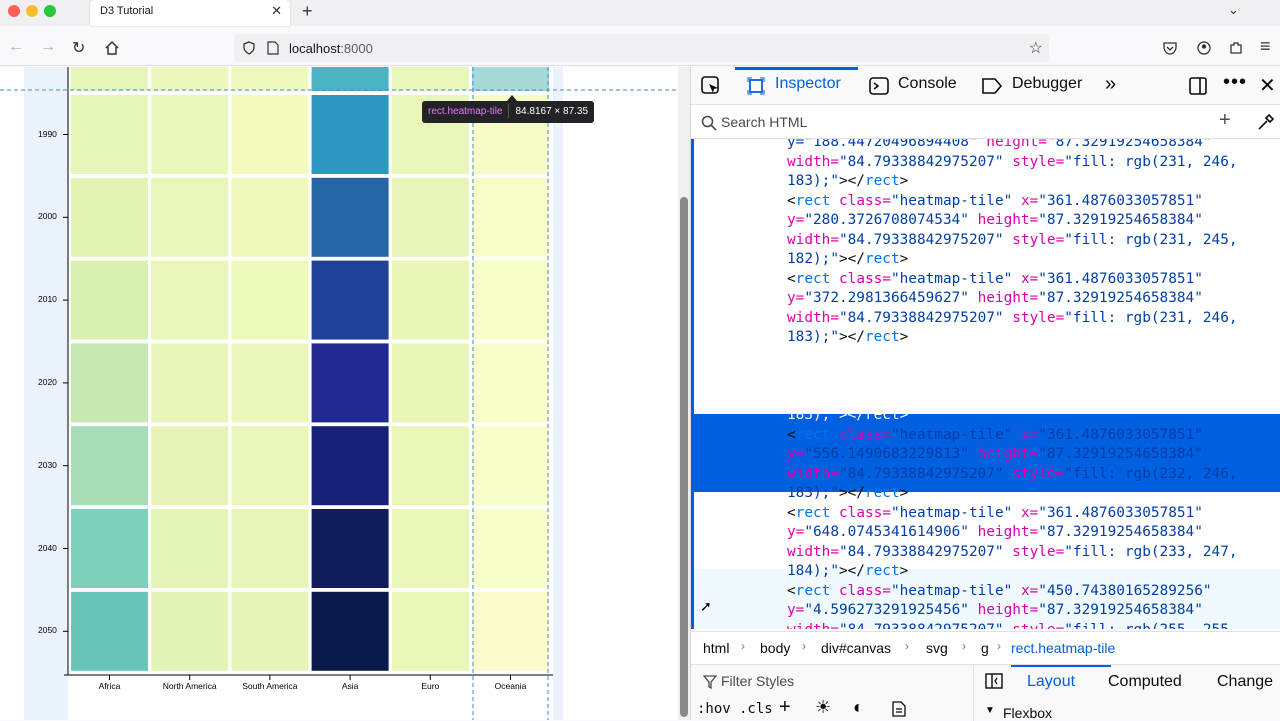  I want to click on chevron-down-icon: ⌄, so click(1233, 10).